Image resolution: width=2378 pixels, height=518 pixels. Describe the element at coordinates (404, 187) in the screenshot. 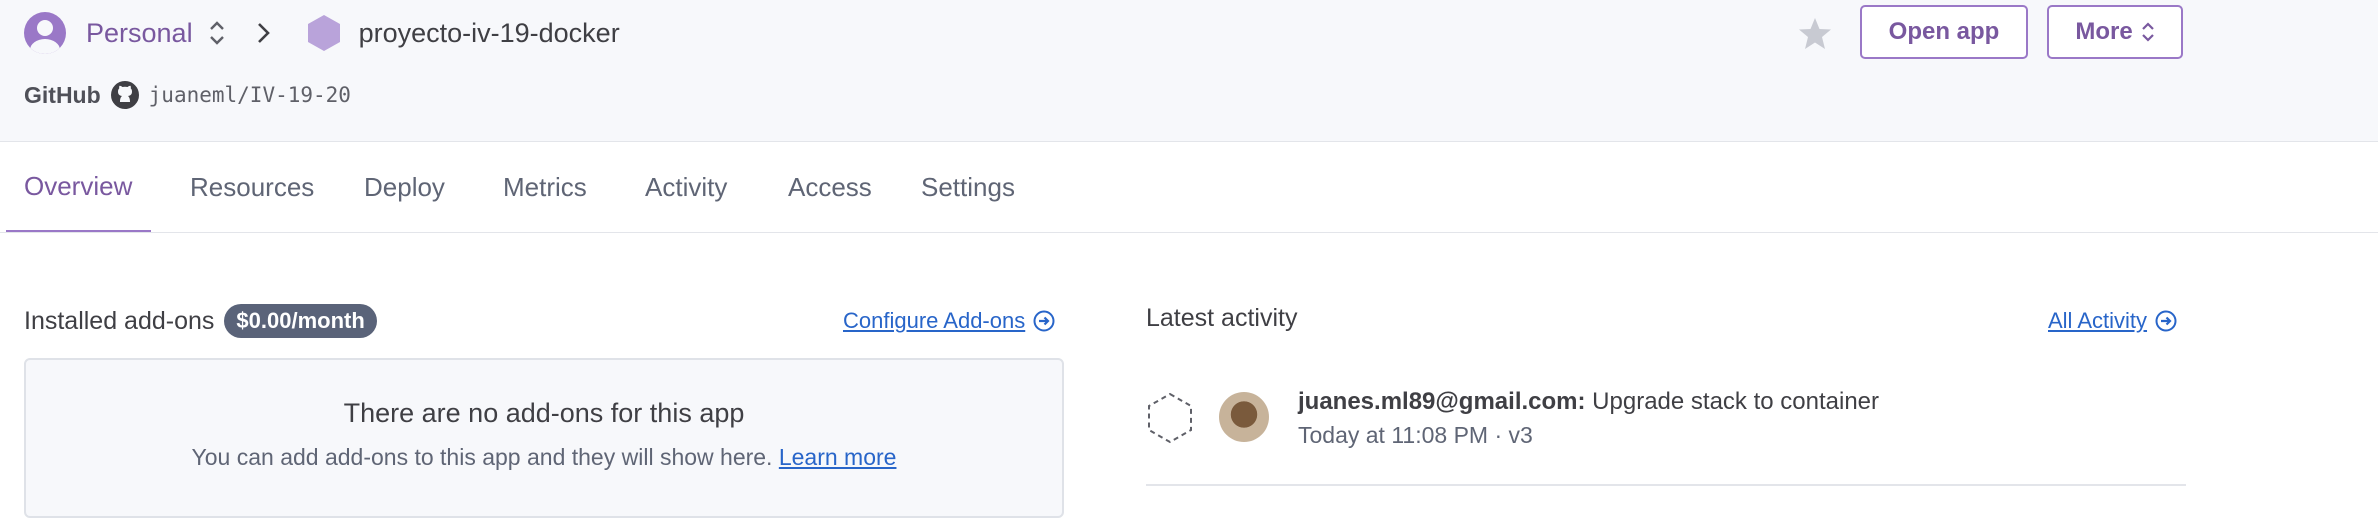

I see `tab-deploy: Deploy` at that location.